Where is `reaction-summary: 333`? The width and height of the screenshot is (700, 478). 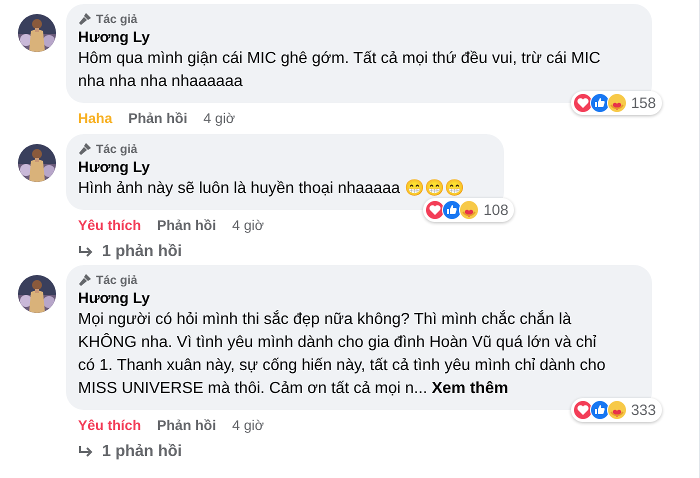 reaction-summary: 333 is located at coordinates (616, 410).